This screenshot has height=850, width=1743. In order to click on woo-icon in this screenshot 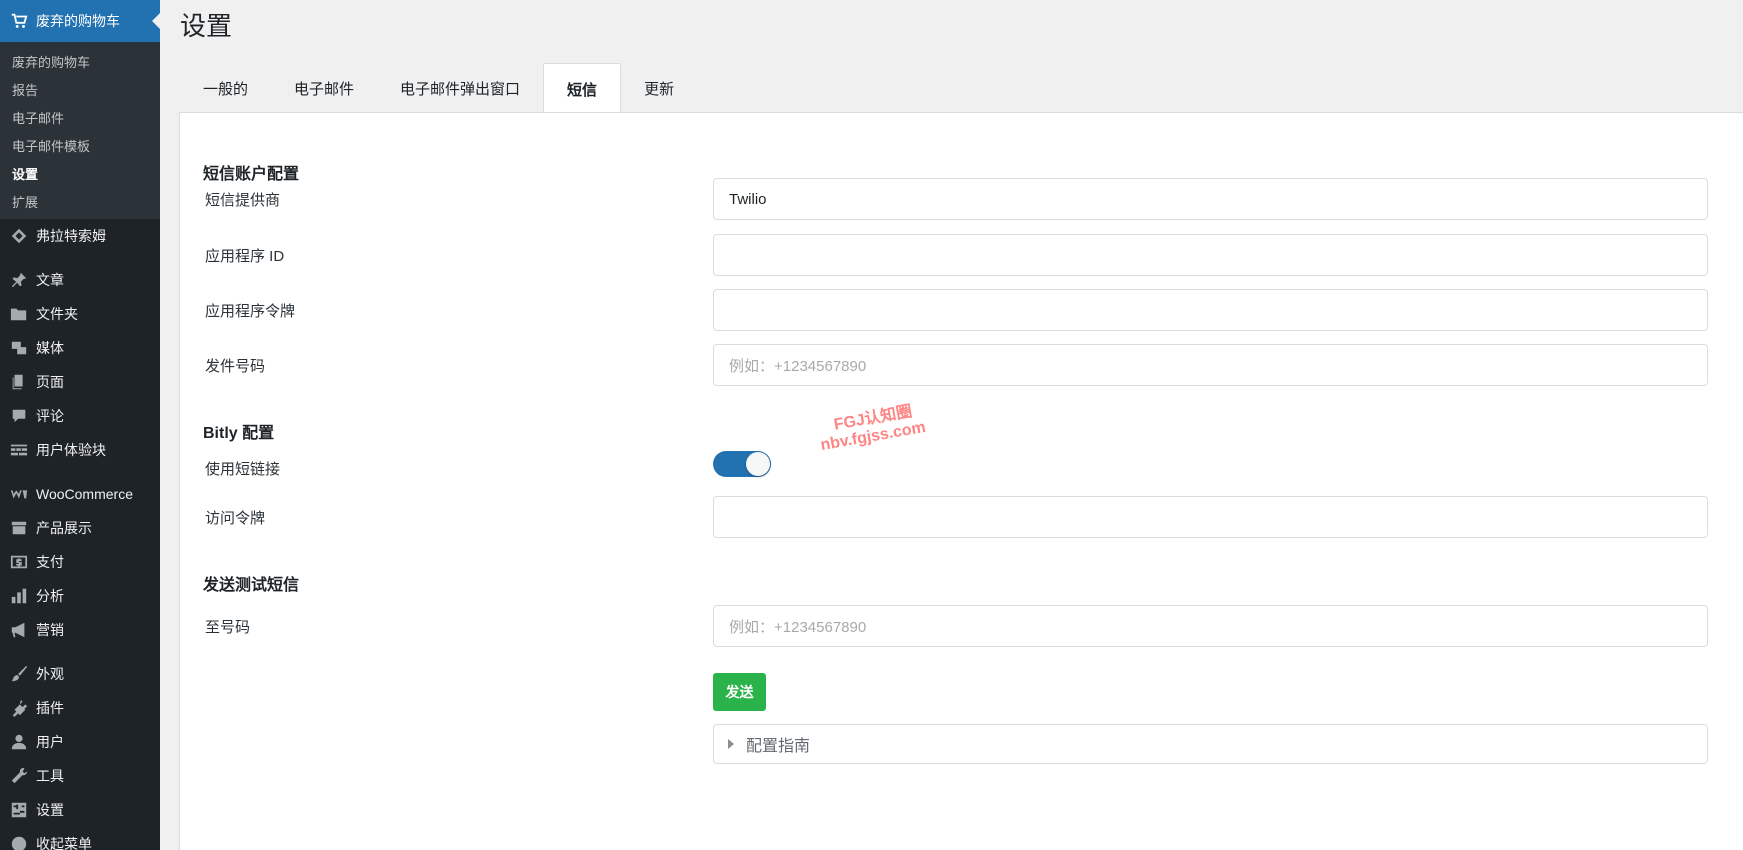, I will do `click(19, 494)`.